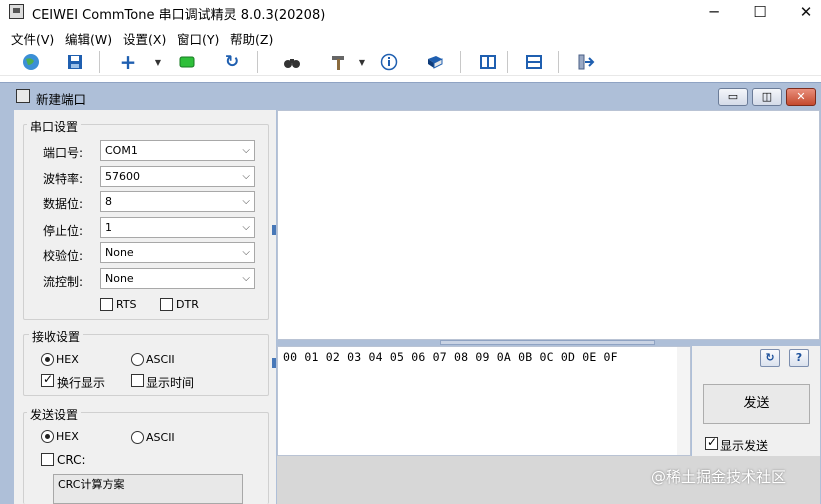 This screenshot has height=504, width=821. What do you see at coordinates (137, 359) in the screenshot?
I see `receive-ascii-radio` at bounding box center [137, 359].